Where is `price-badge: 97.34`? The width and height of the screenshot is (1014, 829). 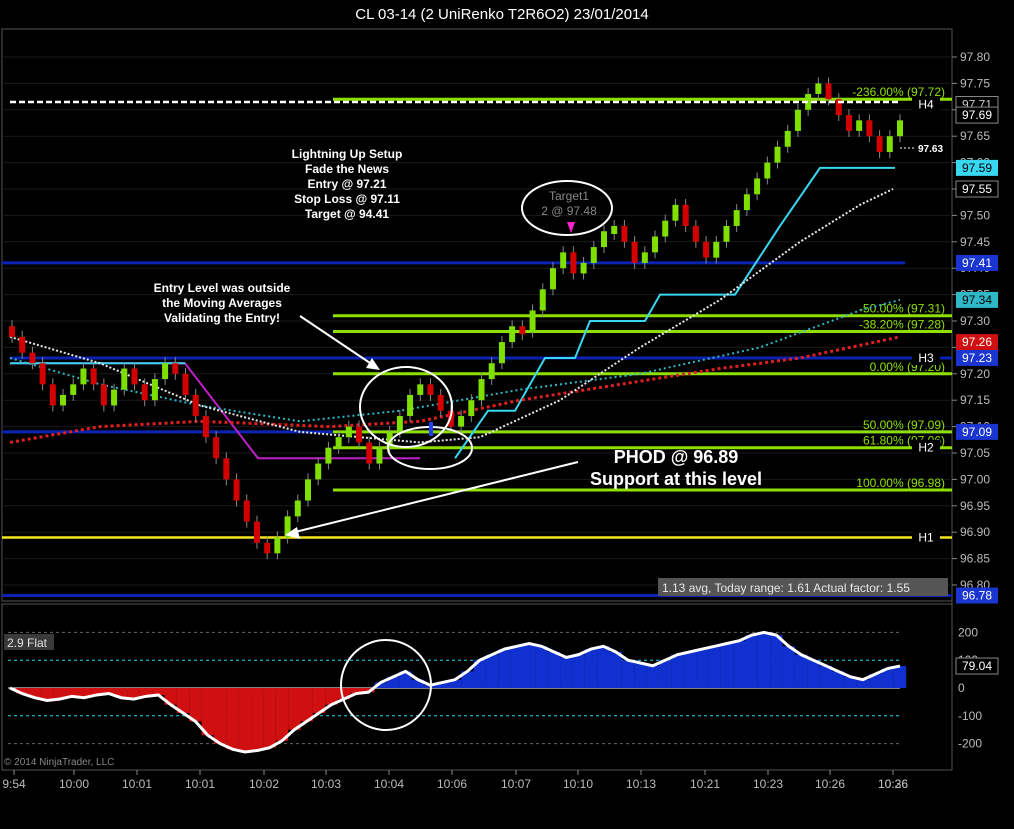 price-badge: 97.34 is located at coordinates (977, 300).